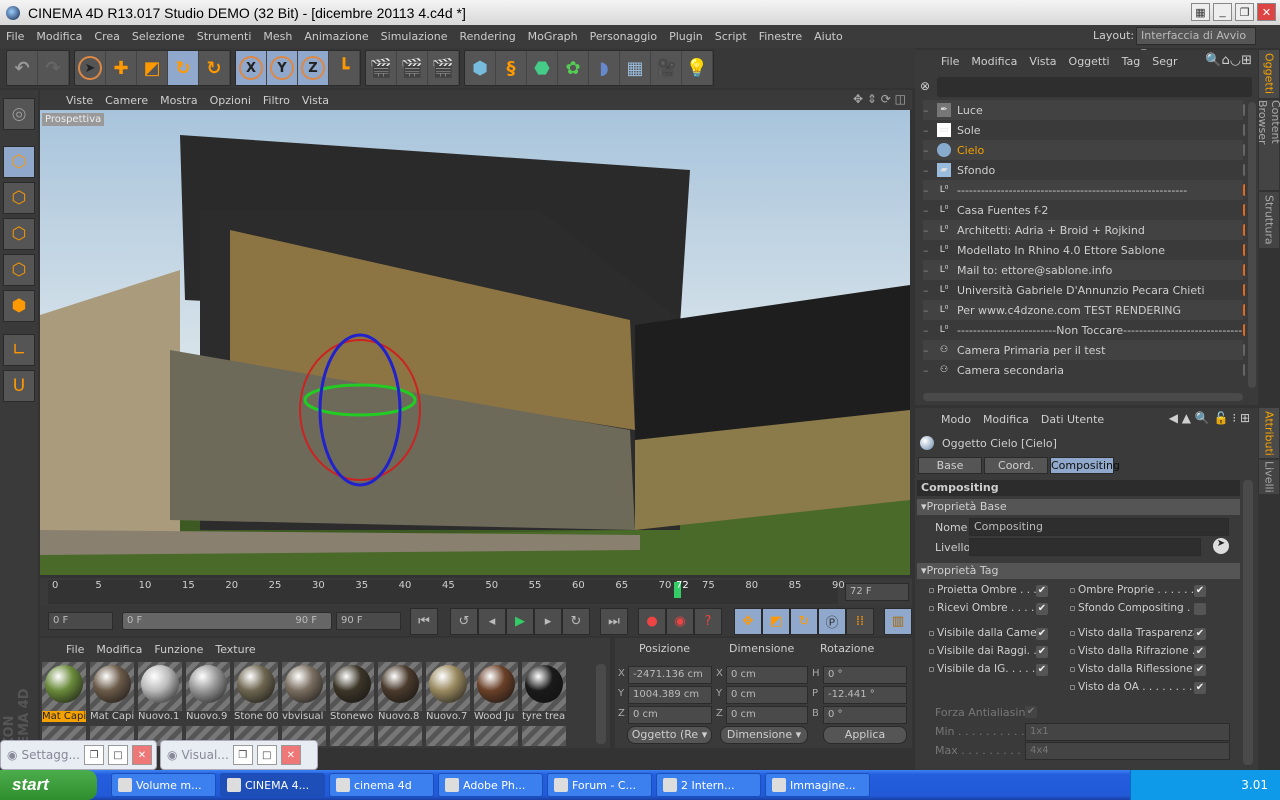 This screenshot has height=800, width=1280. What do you see at coordinates (400, 692) in the screenshot?
I see `material-swatch: Nuovo.8` at bounding box center [400, 692].